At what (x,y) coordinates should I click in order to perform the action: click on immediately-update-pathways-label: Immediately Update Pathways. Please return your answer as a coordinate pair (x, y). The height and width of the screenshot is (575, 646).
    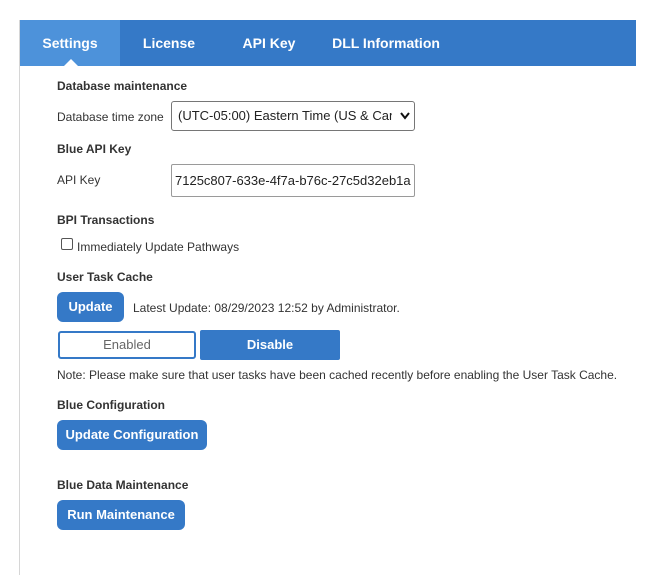
    Looking at the image, I should click on (158, 247).